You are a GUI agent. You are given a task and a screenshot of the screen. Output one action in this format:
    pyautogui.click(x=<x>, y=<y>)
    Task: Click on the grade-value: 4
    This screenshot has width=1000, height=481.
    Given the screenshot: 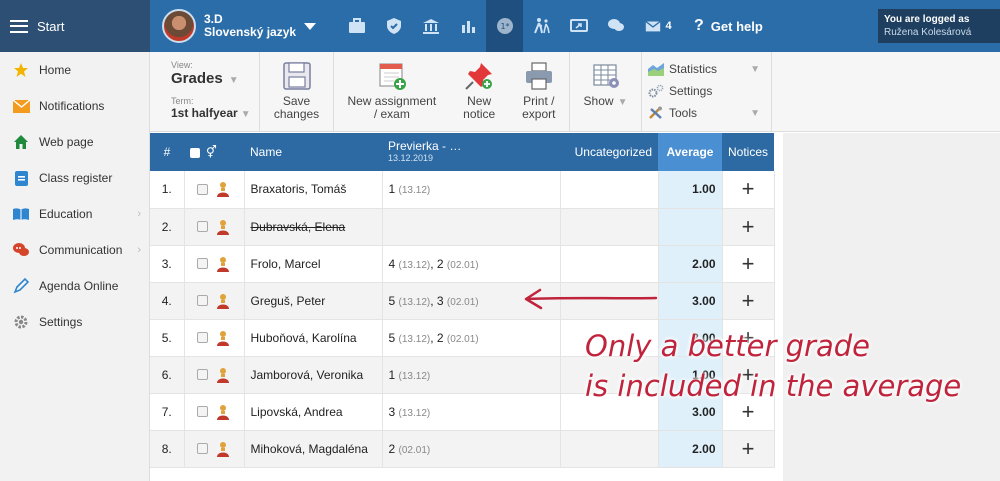 What is the action you would take?
    pyautogui.click(x=392, y=264)
    